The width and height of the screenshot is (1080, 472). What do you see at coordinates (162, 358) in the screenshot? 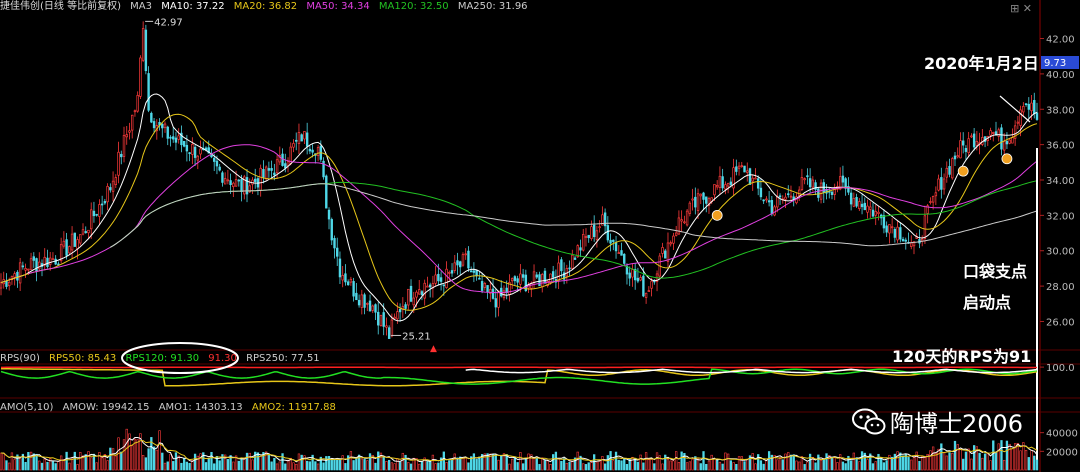
I see `rps120-label: RPS120: 91.30` at bounding box center [162, 358].